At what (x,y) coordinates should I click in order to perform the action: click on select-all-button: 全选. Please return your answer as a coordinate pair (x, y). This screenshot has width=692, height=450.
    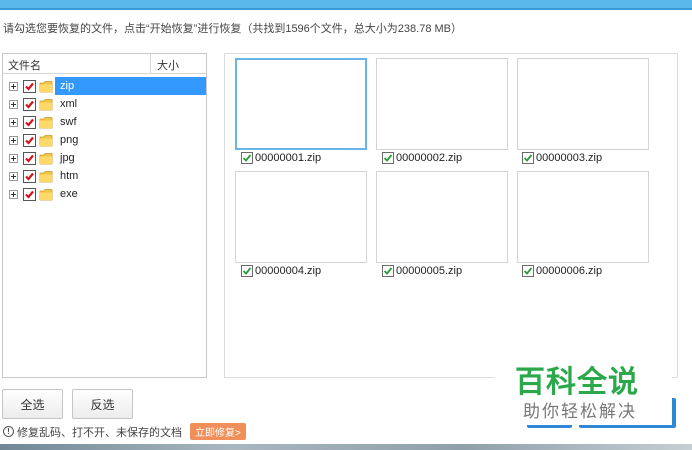
    Looking at the image, I should click on (32, 404).